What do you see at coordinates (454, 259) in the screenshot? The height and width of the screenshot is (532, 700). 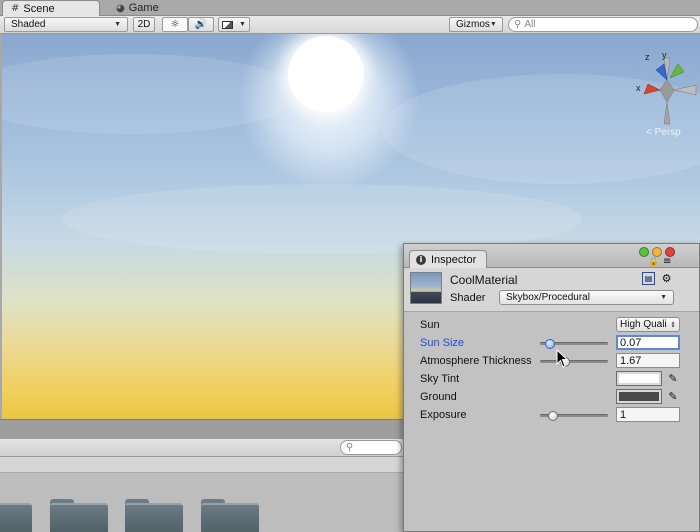 I see `inspector-tab-label: Inspector` at bounding box center [454, 259].